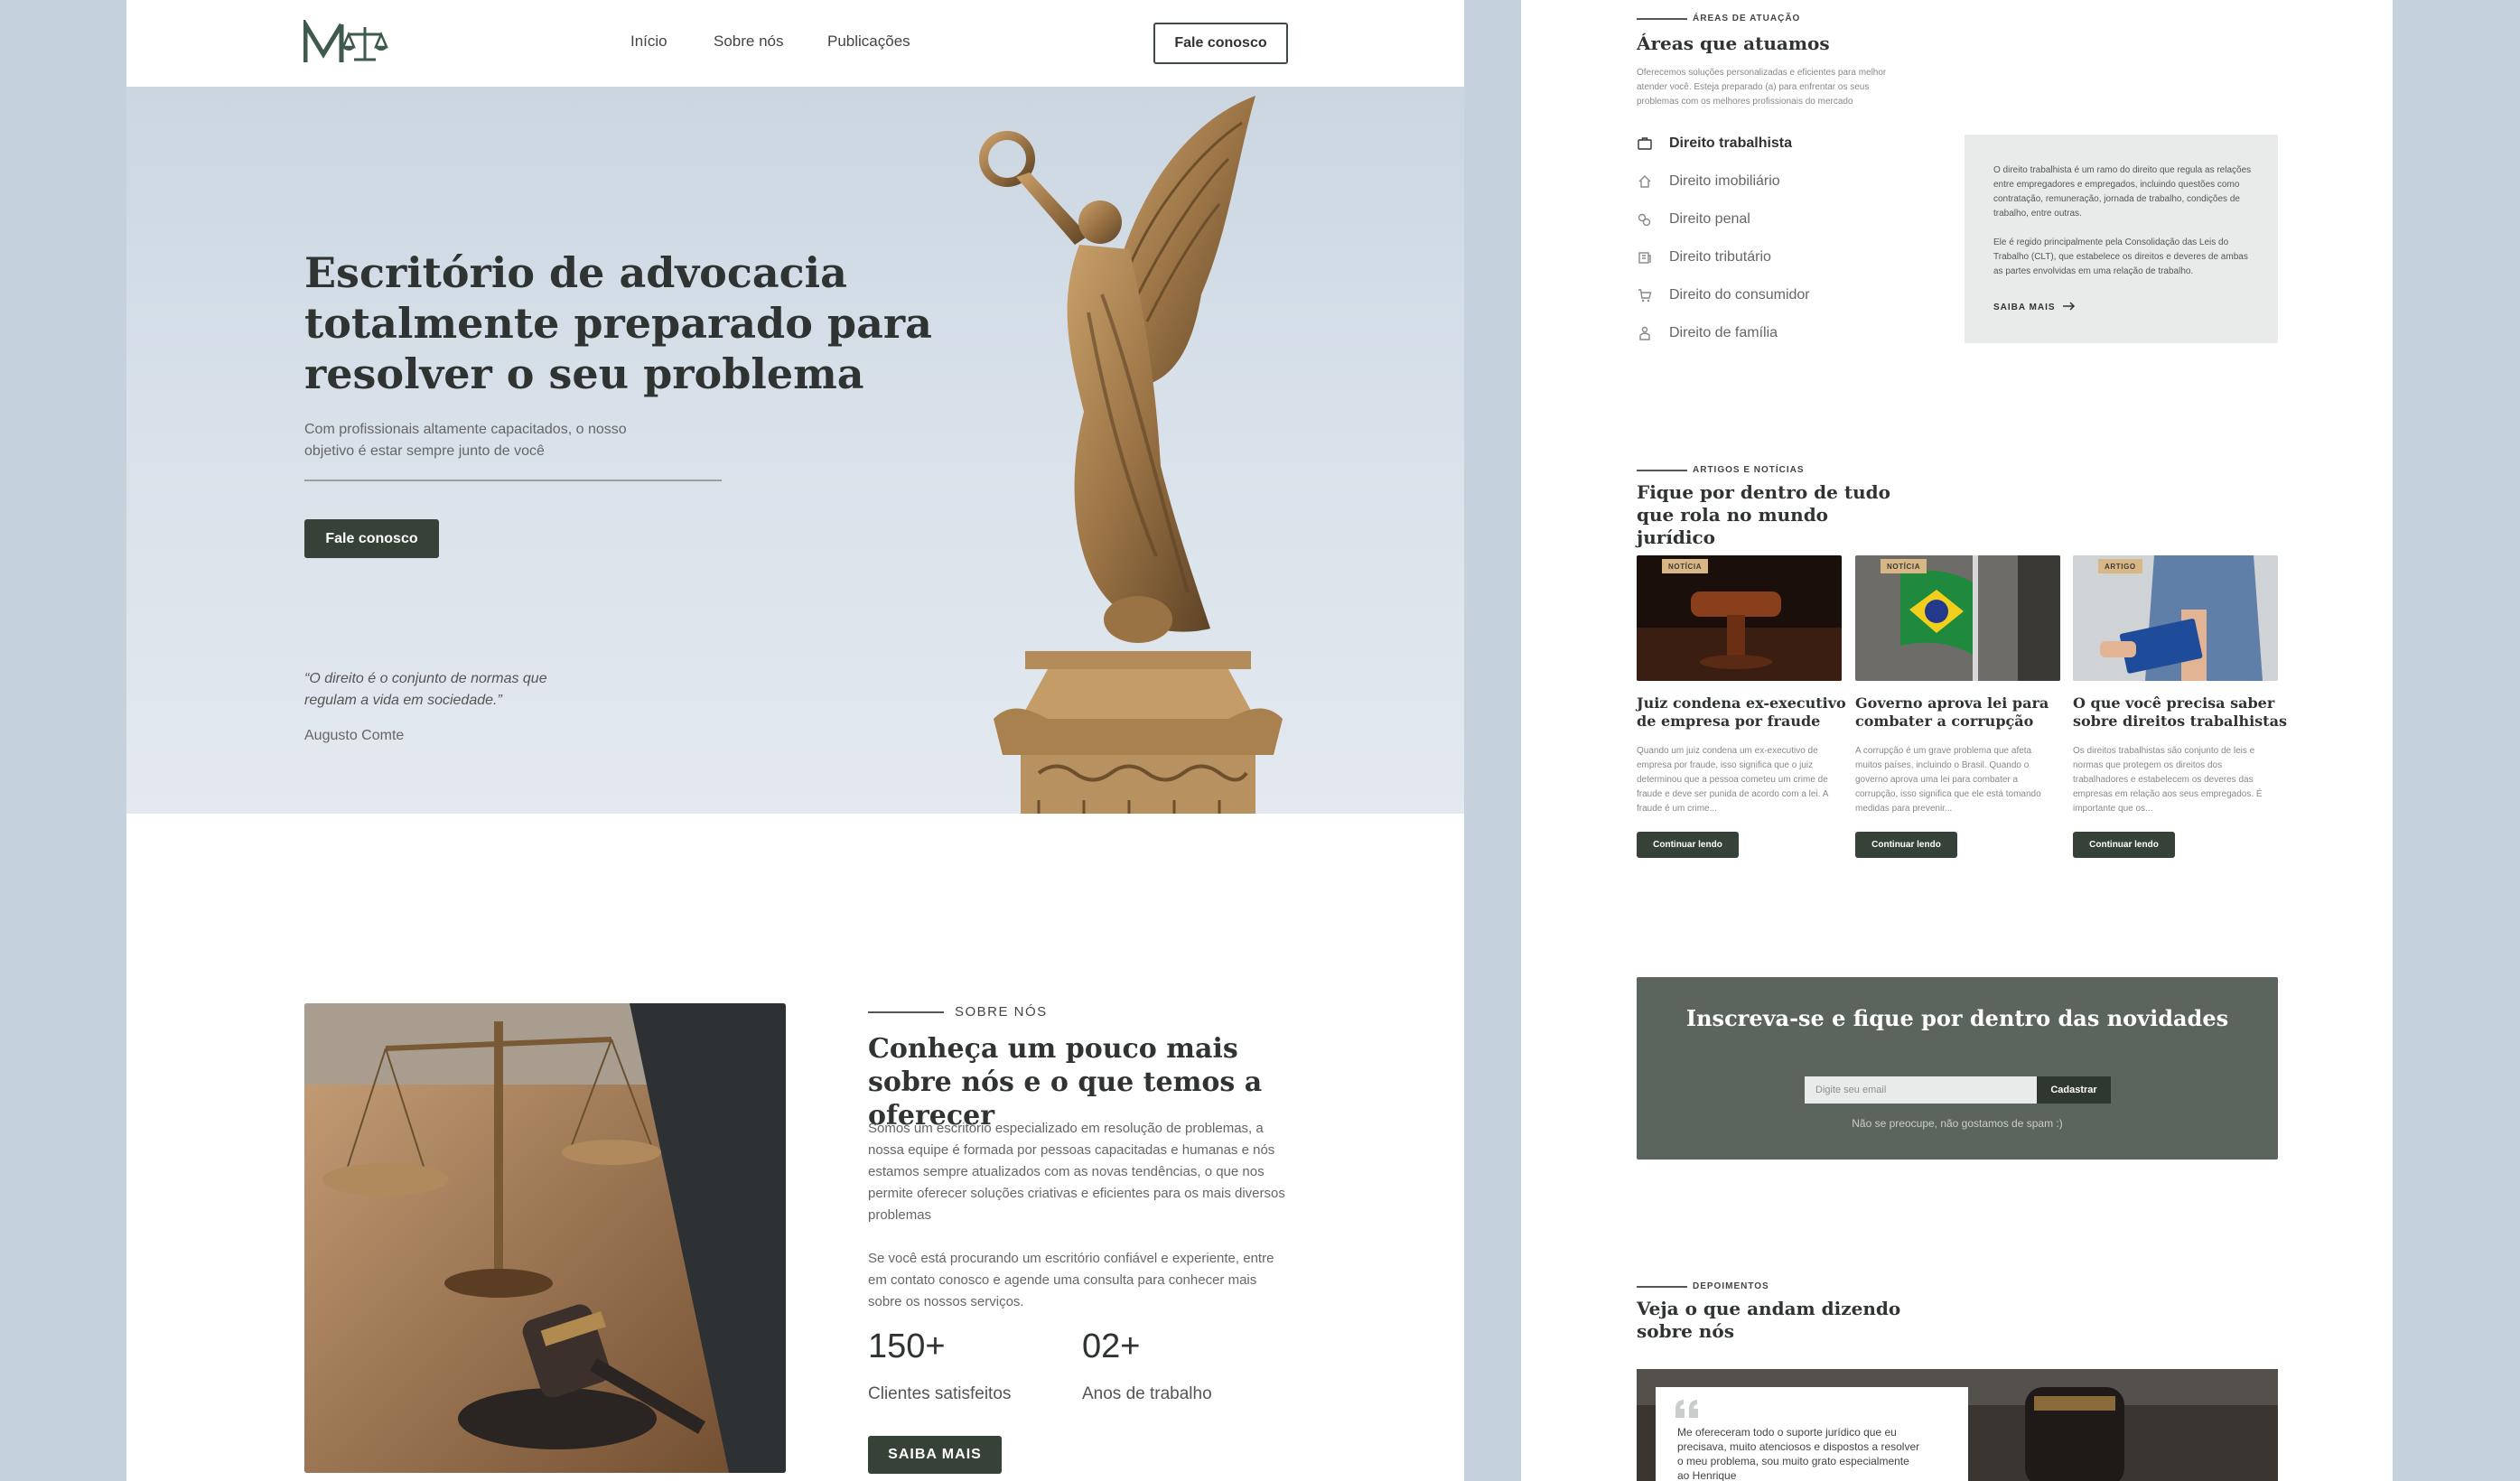 The width and height of the screenshot is (2520, 1481). I want to click on scales-of-justice-image, so click(545, 1238).